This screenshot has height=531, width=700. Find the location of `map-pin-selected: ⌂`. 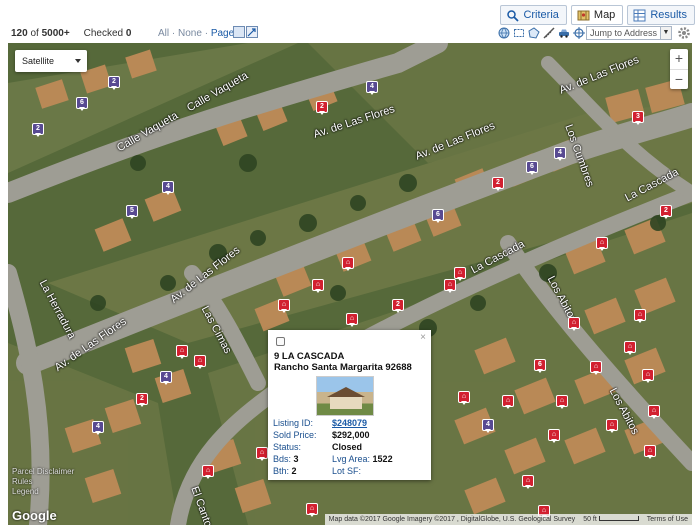

map-pin-selected: ⌂ is located at coordinates (284, 306).